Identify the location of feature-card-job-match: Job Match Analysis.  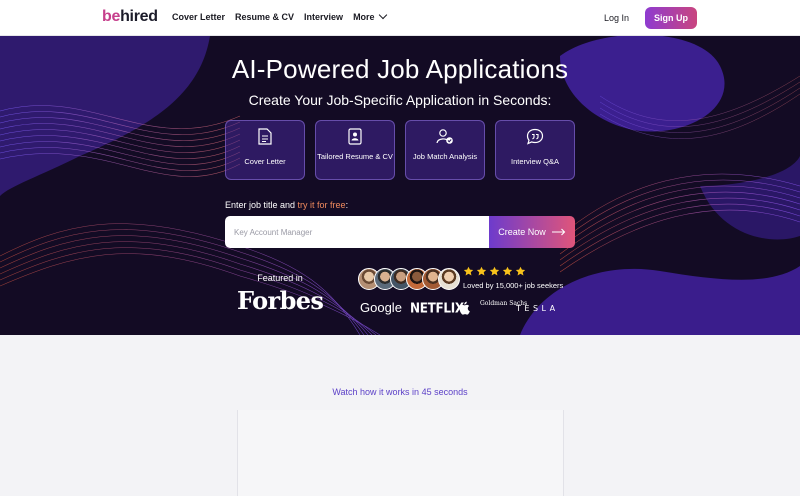
(445, 150).